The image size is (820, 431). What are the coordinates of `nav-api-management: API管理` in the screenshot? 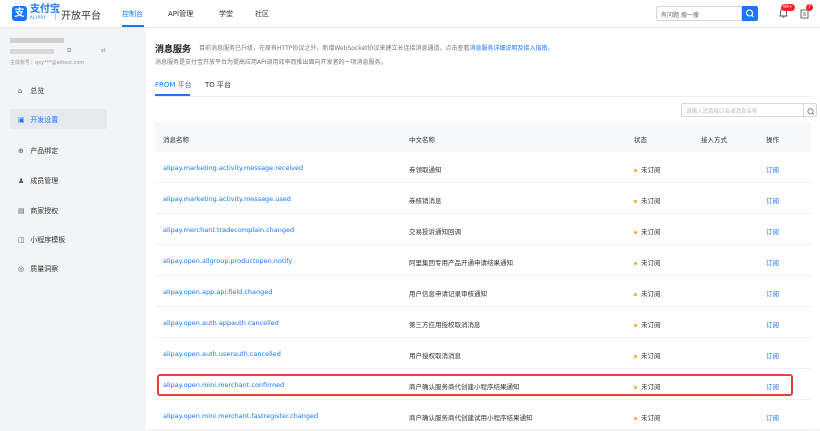 It's located at (180, 14).